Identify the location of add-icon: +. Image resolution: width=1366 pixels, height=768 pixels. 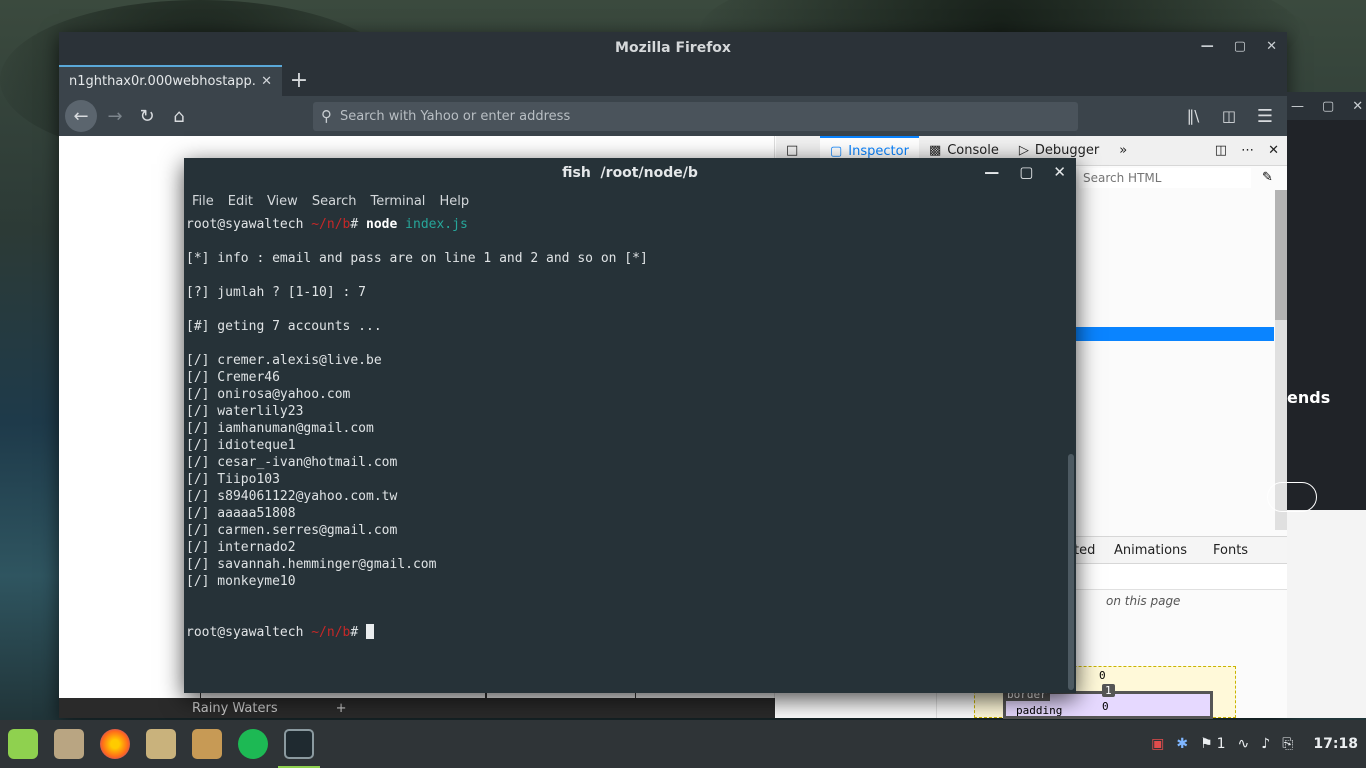
(341, 708).